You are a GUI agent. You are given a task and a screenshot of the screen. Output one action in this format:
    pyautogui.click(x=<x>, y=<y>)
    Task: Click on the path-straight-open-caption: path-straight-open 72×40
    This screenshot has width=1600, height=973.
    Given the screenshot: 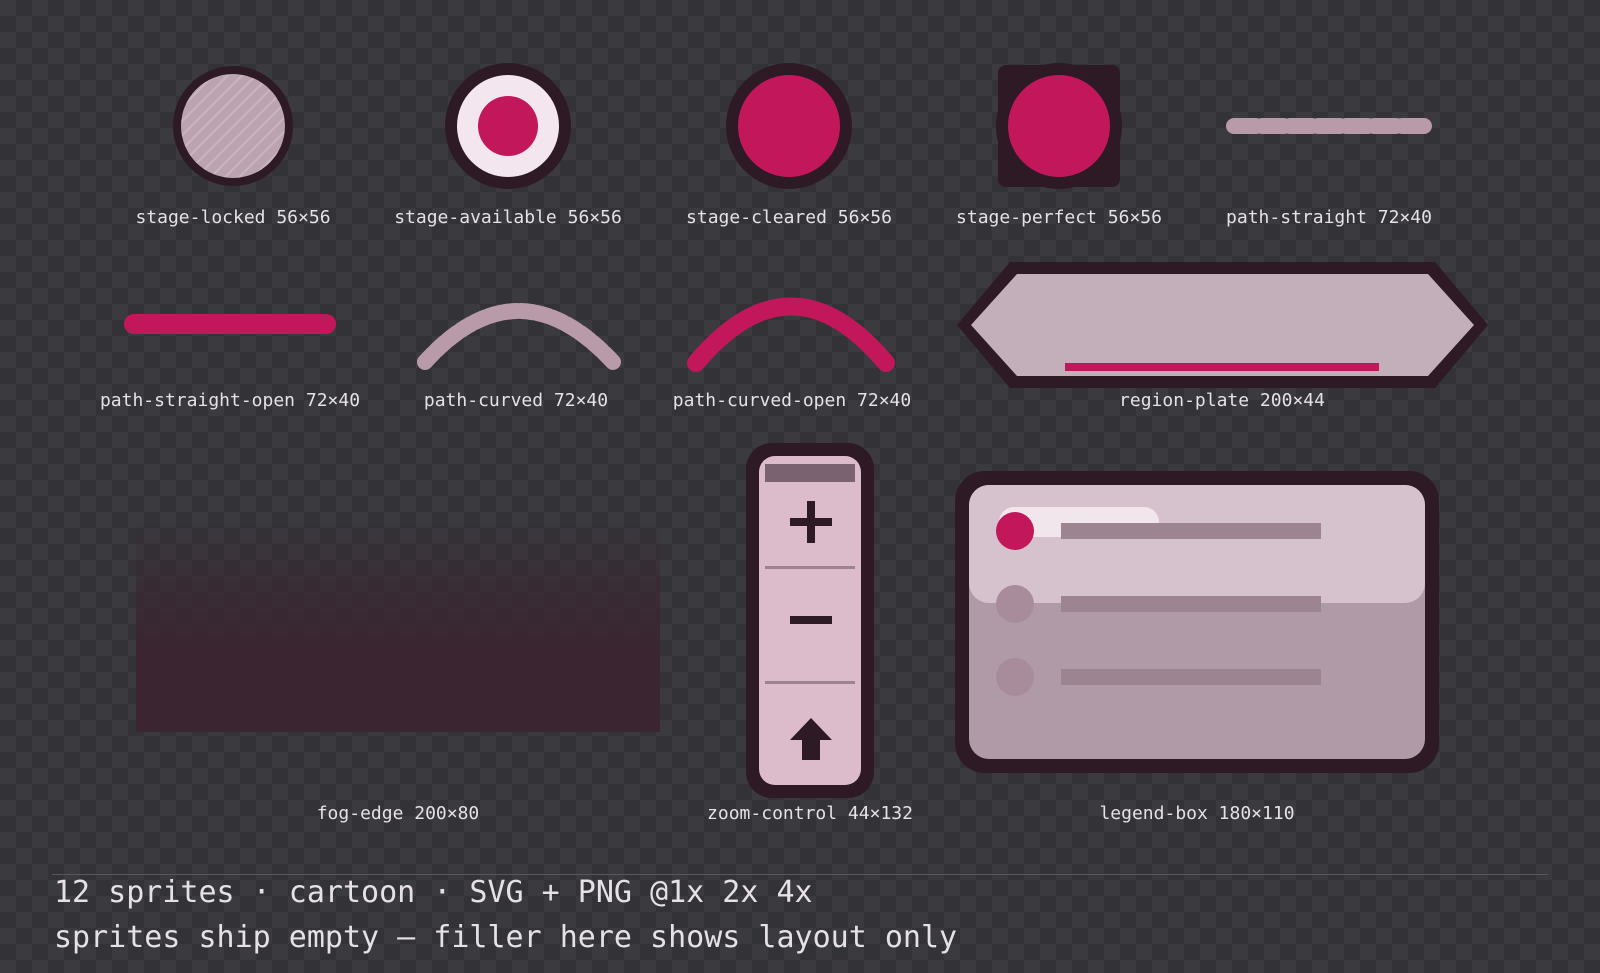 What is the action you would take?
    pyautogui.click(x=230, y=400)
    